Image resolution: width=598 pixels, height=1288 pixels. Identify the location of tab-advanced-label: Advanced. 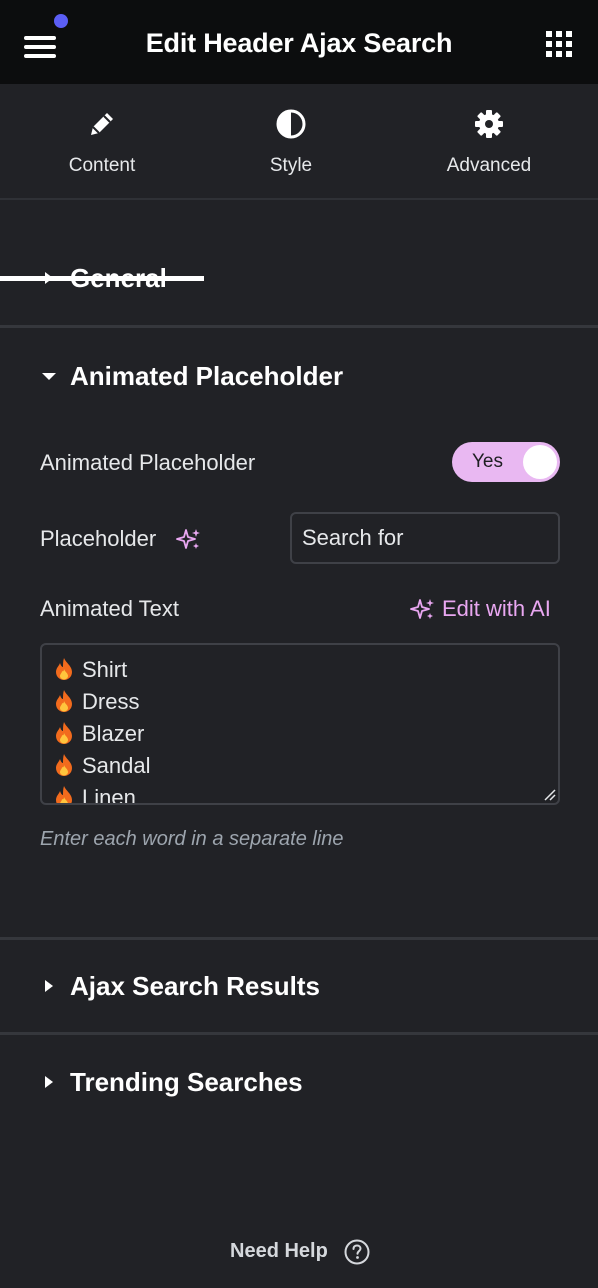
(489, 165).